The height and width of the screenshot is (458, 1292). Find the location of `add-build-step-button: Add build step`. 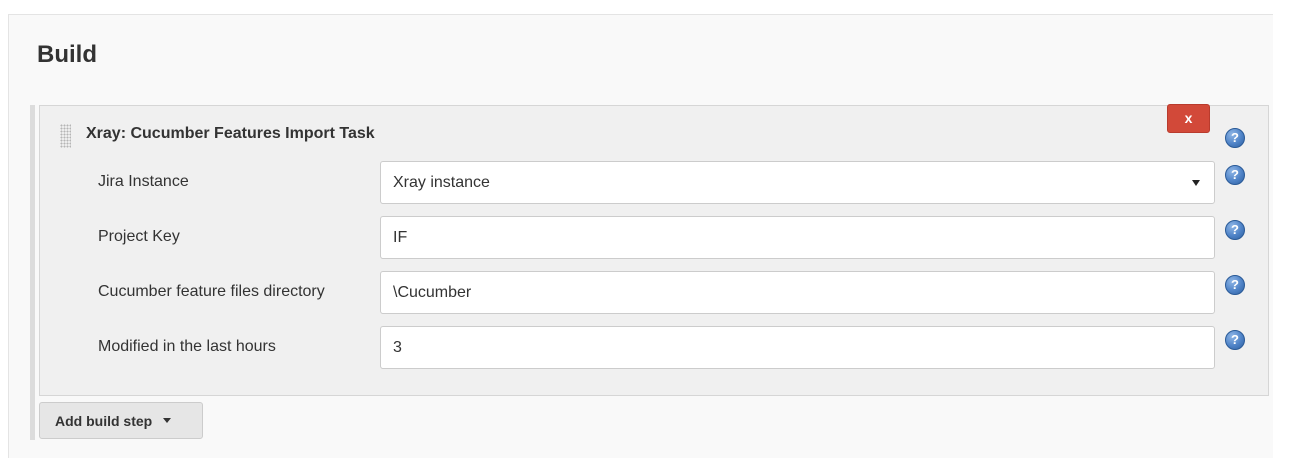

add-build-step-button: Add build step is located at coordinates (121, 420).